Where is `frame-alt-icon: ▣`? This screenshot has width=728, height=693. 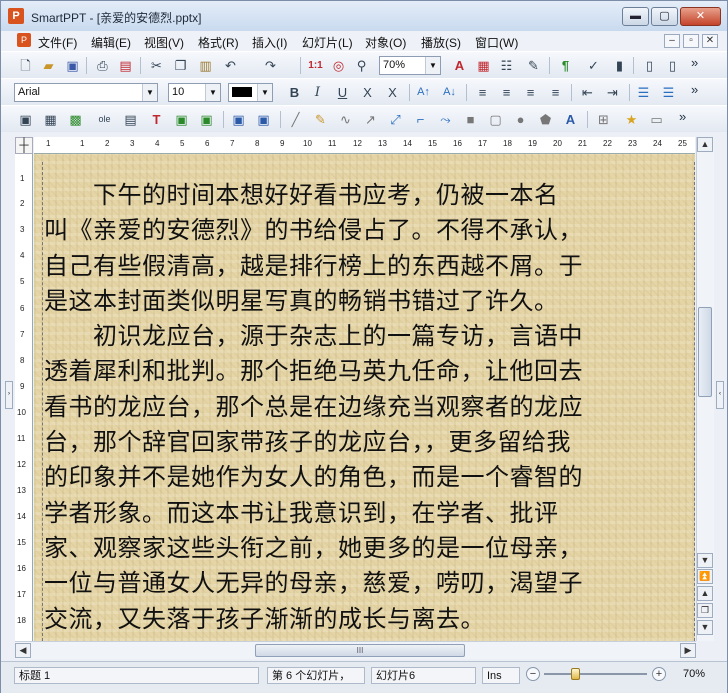
frame-alt-icon: ▣ is located at coordinates (206, 119).